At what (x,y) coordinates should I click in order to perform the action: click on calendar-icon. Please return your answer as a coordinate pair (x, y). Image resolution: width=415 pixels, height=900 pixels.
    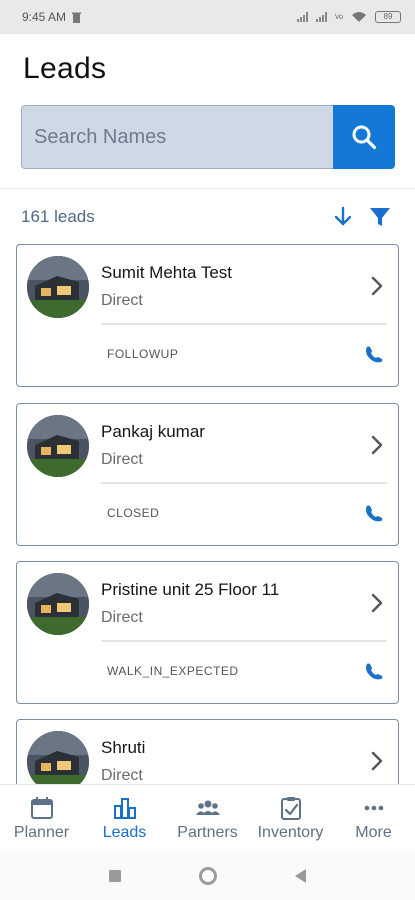
    Looking at the image, I should click on (41, 808).